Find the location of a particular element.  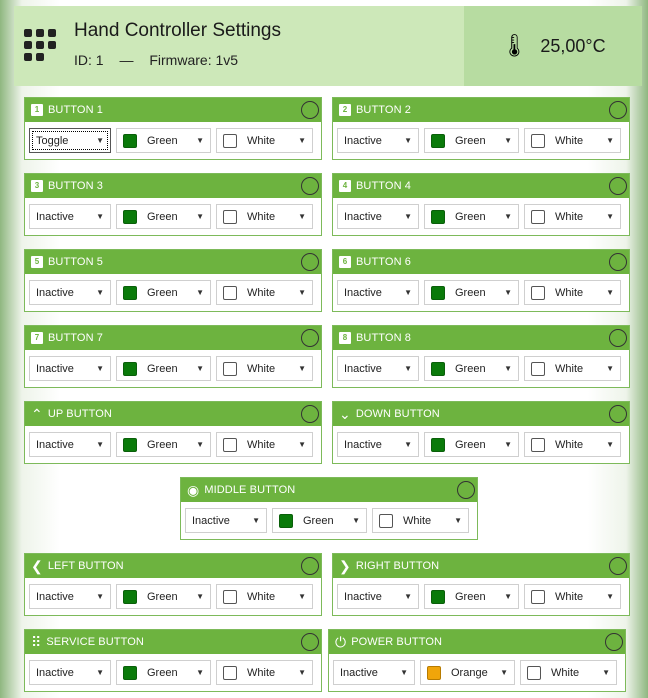

mode-dropdown: Toggle ▼ is located at coordinates (70, 140).